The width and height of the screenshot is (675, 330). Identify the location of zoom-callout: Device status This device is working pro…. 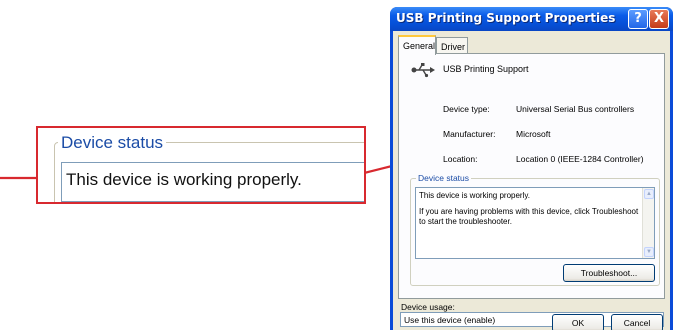
(201, 165).